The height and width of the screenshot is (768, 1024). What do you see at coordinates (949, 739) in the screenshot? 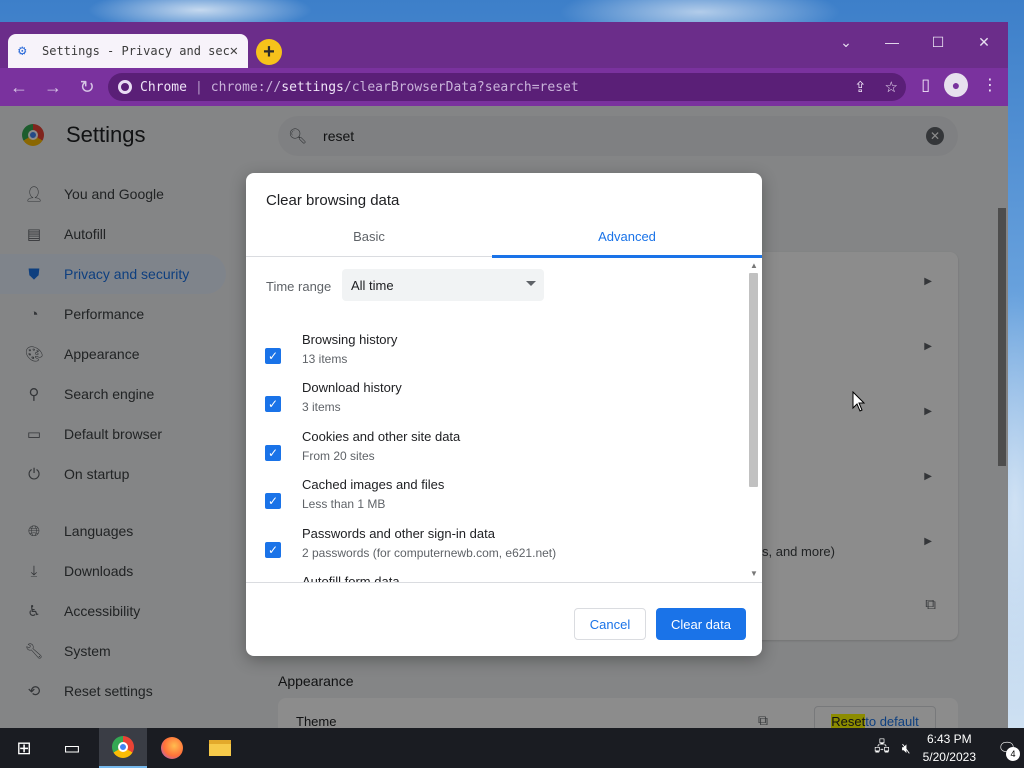
I see `clock-time: 6:43 PM` at bounding box center [949, 739].